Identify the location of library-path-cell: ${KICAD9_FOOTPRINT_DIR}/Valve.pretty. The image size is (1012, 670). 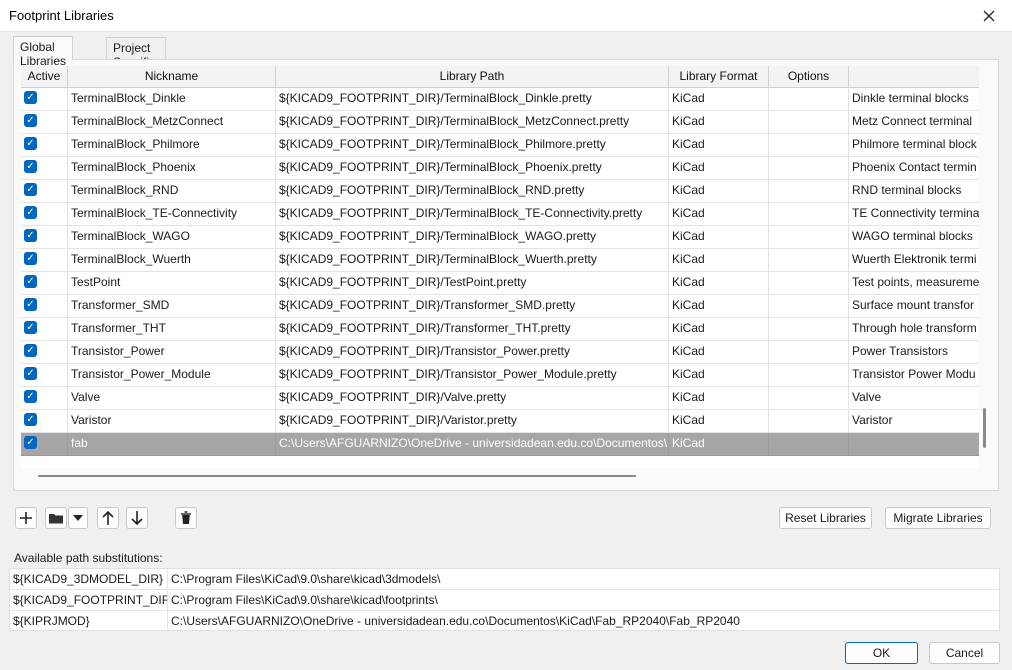
(472, 398).